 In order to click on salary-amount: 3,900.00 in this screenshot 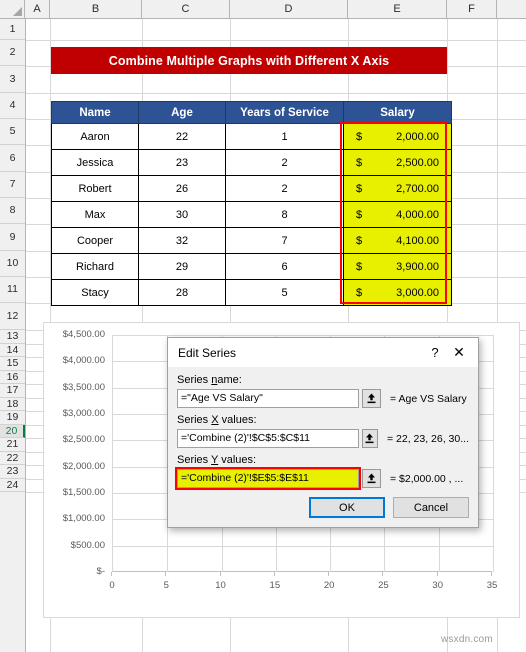, I will do `click(417, 266)`.